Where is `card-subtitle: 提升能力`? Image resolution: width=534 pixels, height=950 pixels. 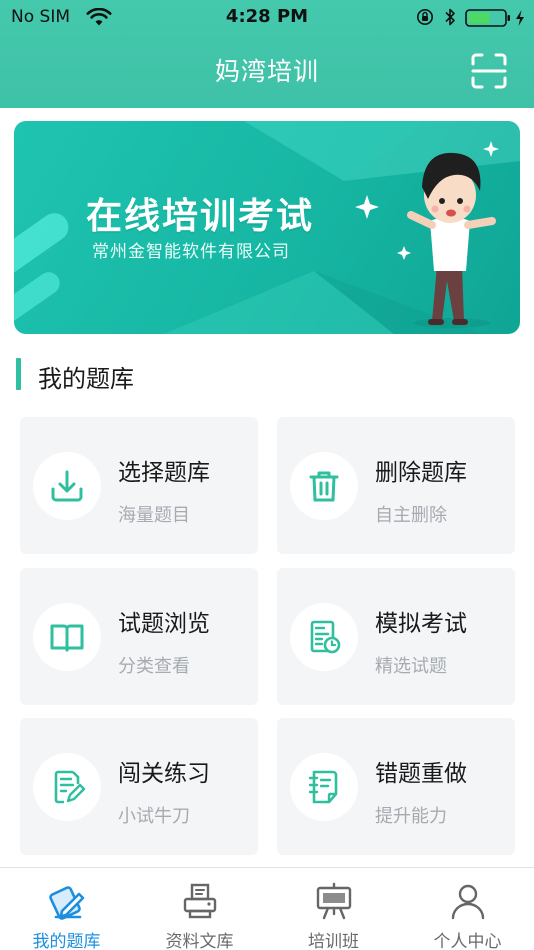 card-subtitle: 提升能力 is located at coordinates (411, 816).